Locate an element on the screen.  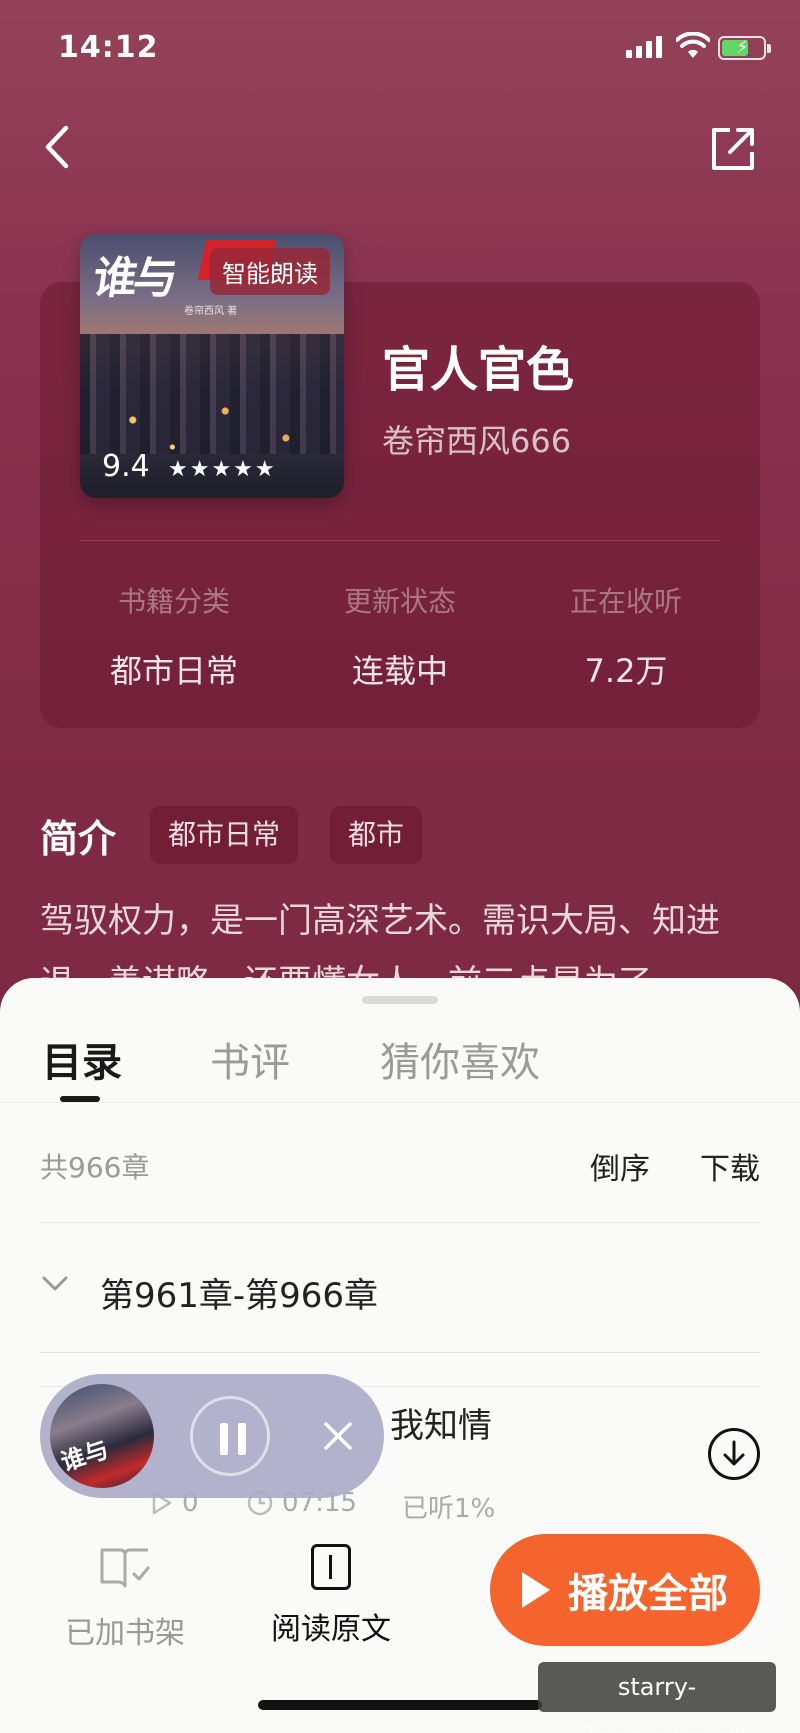
mini-player-cover: 谁与 is located at coordinates (102, 1436).